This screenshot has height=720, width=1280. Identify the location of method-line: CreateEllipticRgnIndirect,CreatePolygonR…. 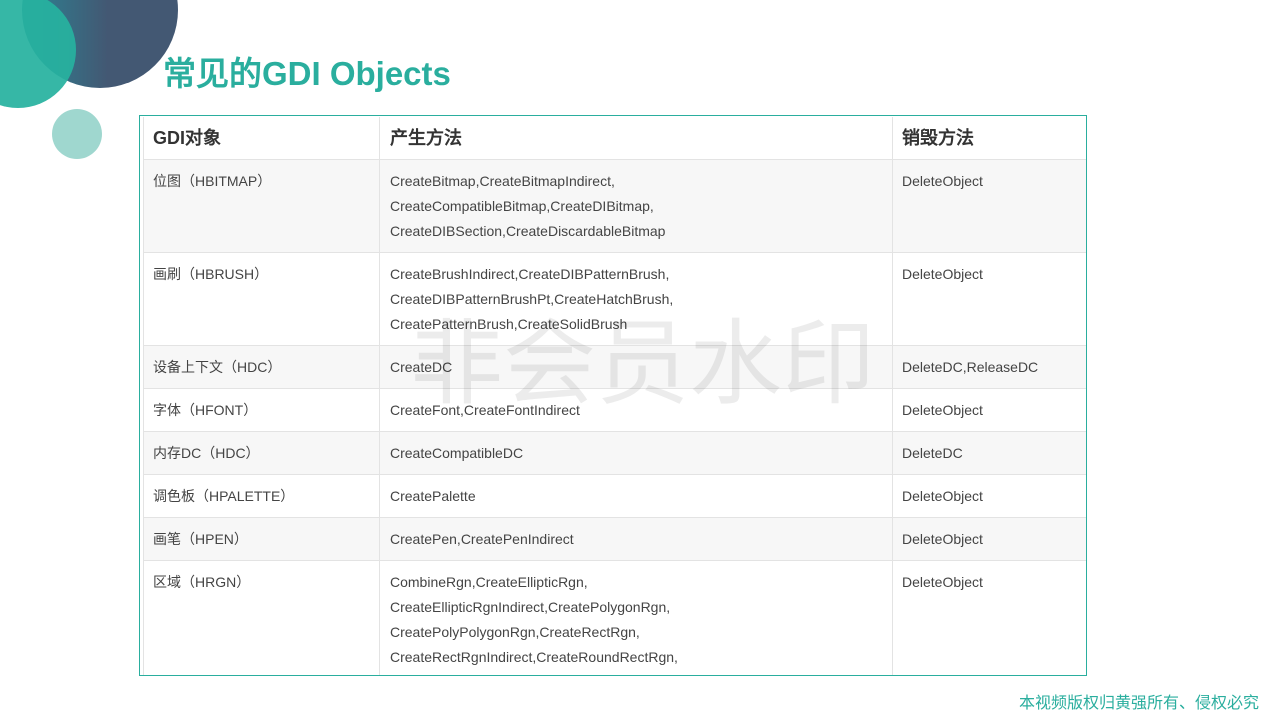
(530, 607).